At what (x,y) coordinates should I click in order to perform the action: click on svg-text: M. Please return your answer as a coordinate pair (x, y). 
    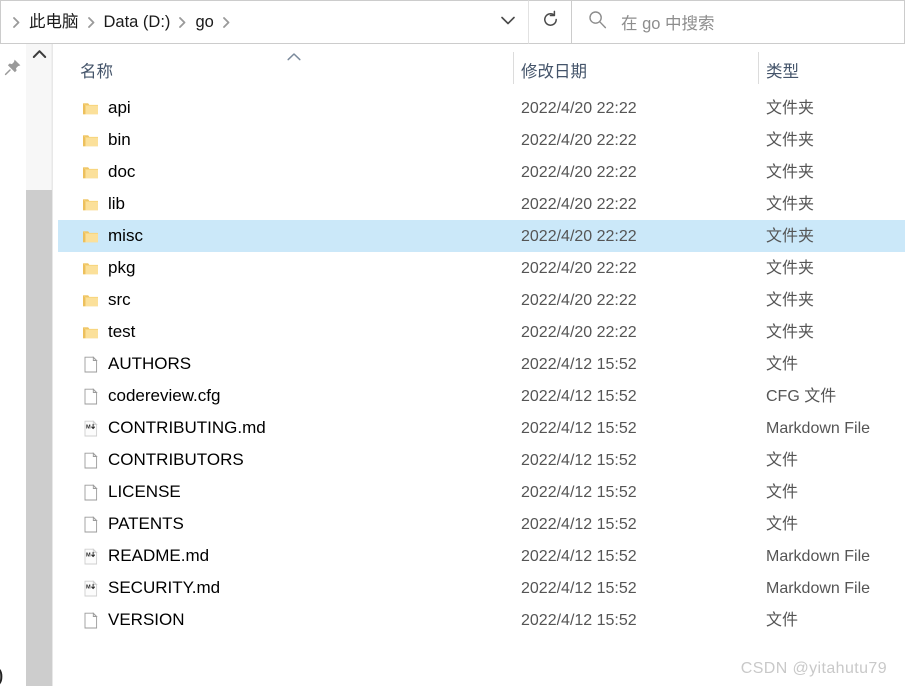
    Looking at the image, I should click on (88, 556).